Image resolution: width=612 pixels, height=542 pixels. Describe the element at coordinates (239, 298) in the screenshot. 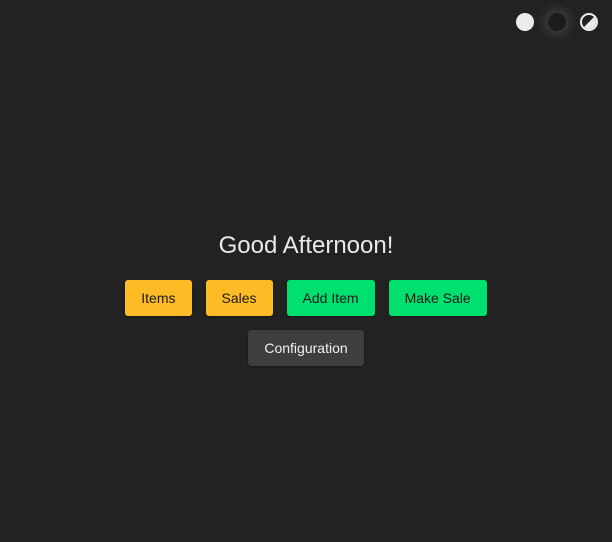

I see `sales-button: Sales` at that location.